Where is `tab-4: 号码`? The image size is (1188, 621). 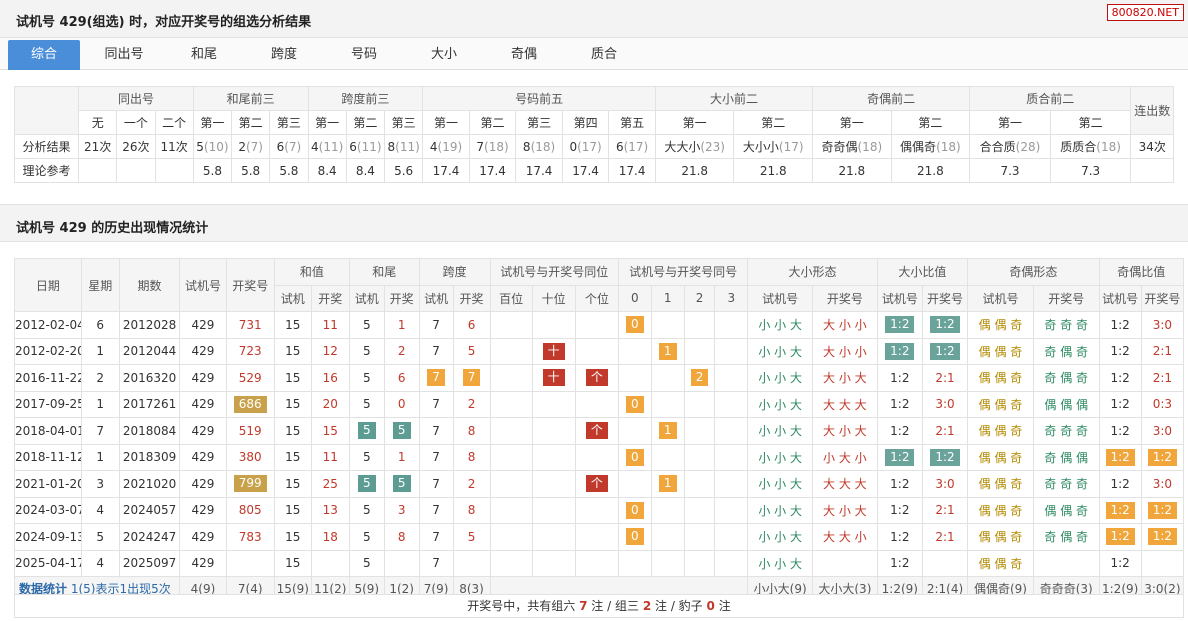 tab-4: 号码 is located at coordinates (364, 55).